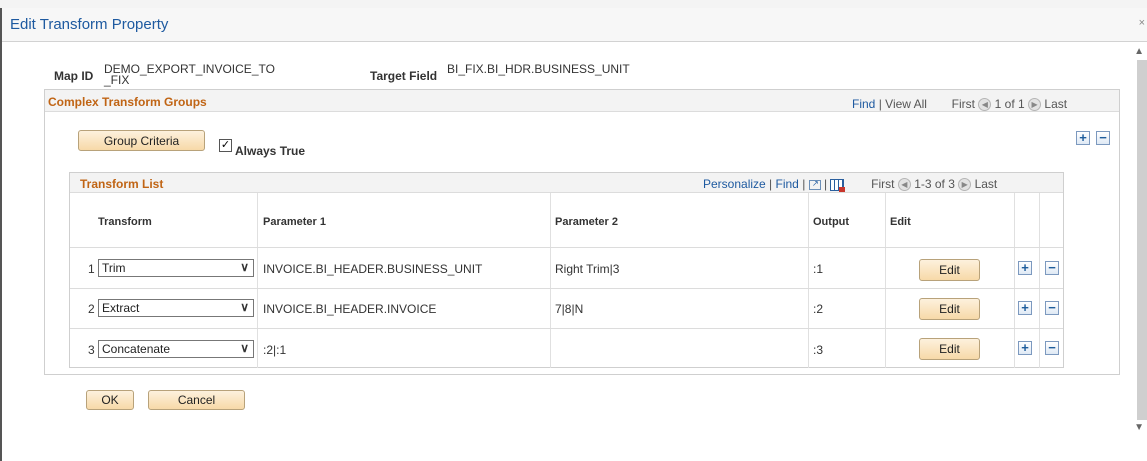 The width and height of the screenshot is (1147, 461). What do you see at coordinates (818, 269) in the screenshot?
I see `output-value: :1` at bounding box center [818, 269].